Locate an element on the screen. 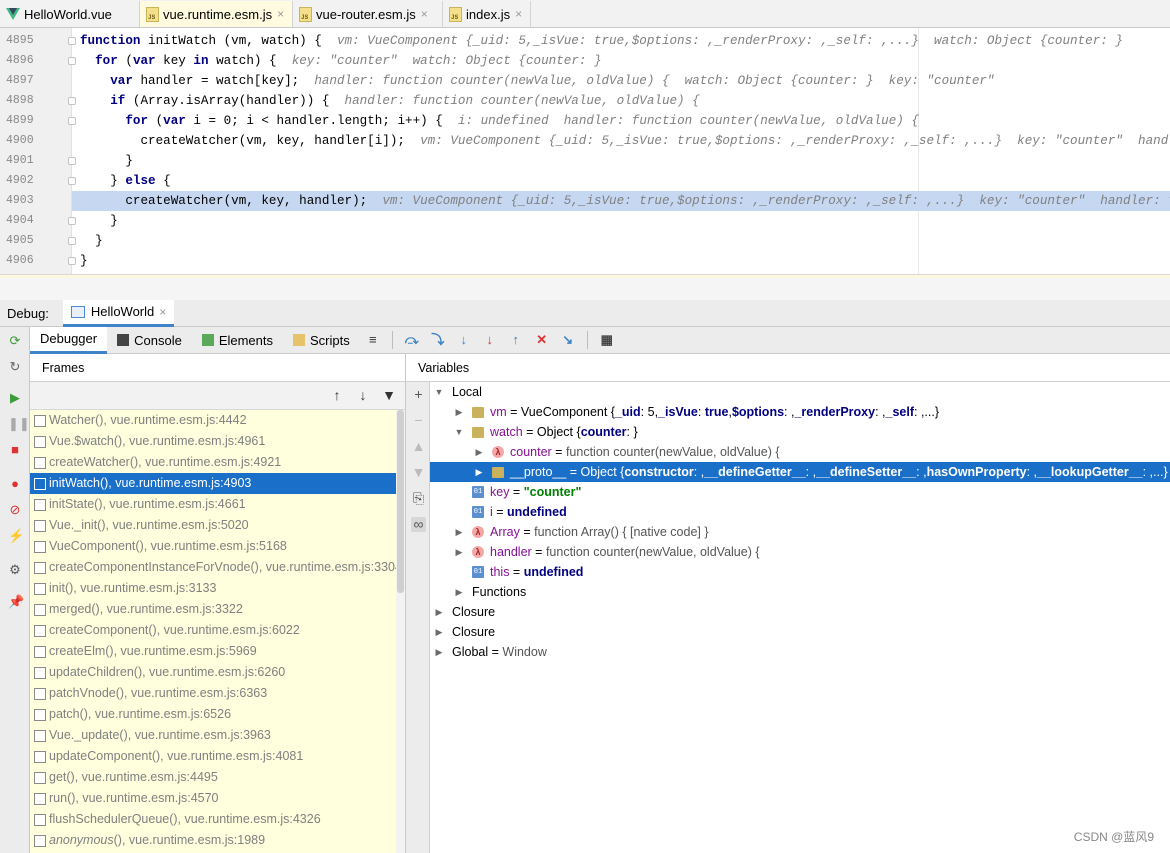 The height and width of the screenshot is (853, 1170). frame-item: Watcher(), vue.runtime.esm.js:4442 is located at coordinates (213, 420).